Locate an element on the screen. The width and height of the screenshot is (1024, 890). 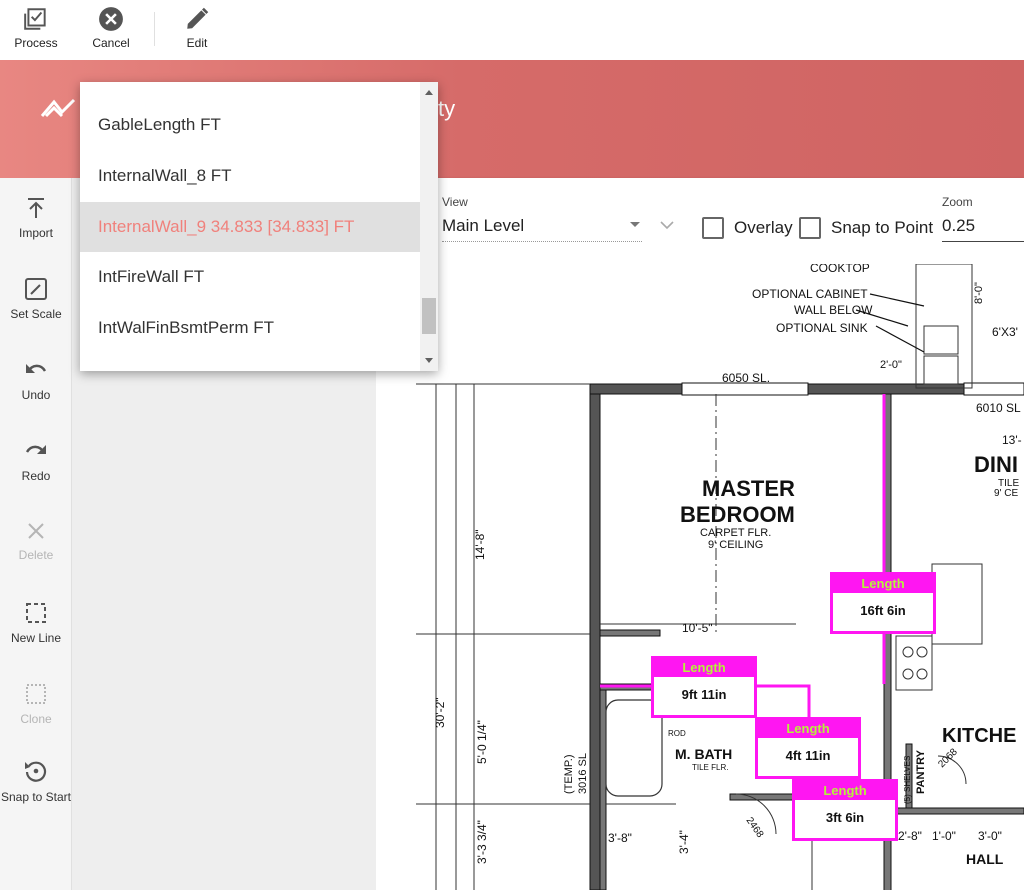
snap-to-point-checkbox: Snap to Point is located at coordinates (866, 228).